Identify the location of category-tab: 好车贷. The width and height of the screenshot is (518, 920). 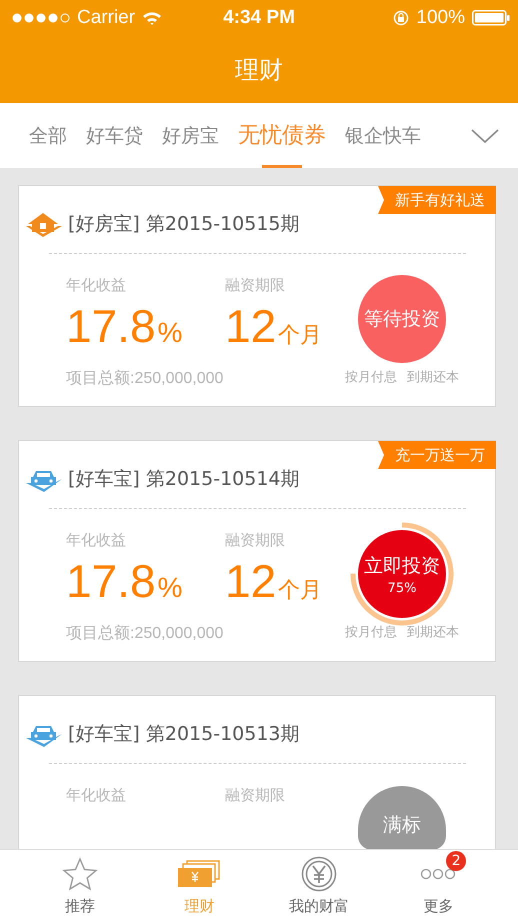
(114, 135).